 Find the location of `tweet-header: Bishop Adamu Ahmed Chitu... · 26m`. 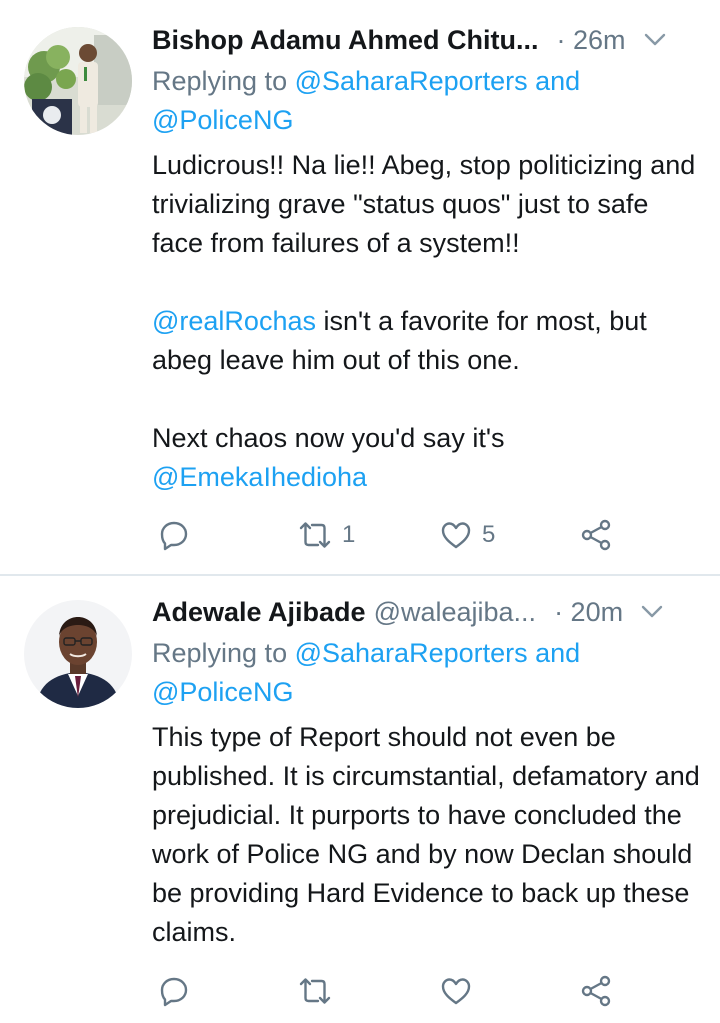

tweet-header: Bishop Adamu Ahmed Chitu... · 26m is located at coordinates (424, 40).